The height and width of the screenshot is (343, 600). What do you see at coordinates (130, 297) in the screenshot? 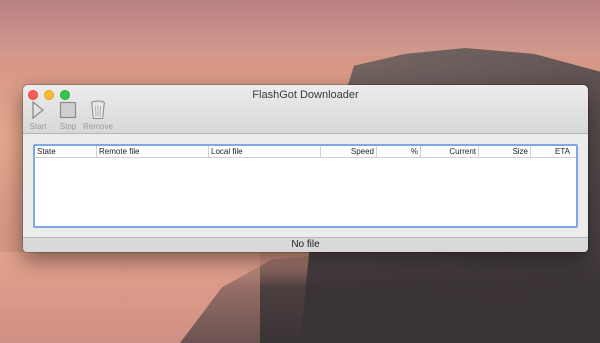
I see `wallpaper-glare` at bounding box center [130, 297].